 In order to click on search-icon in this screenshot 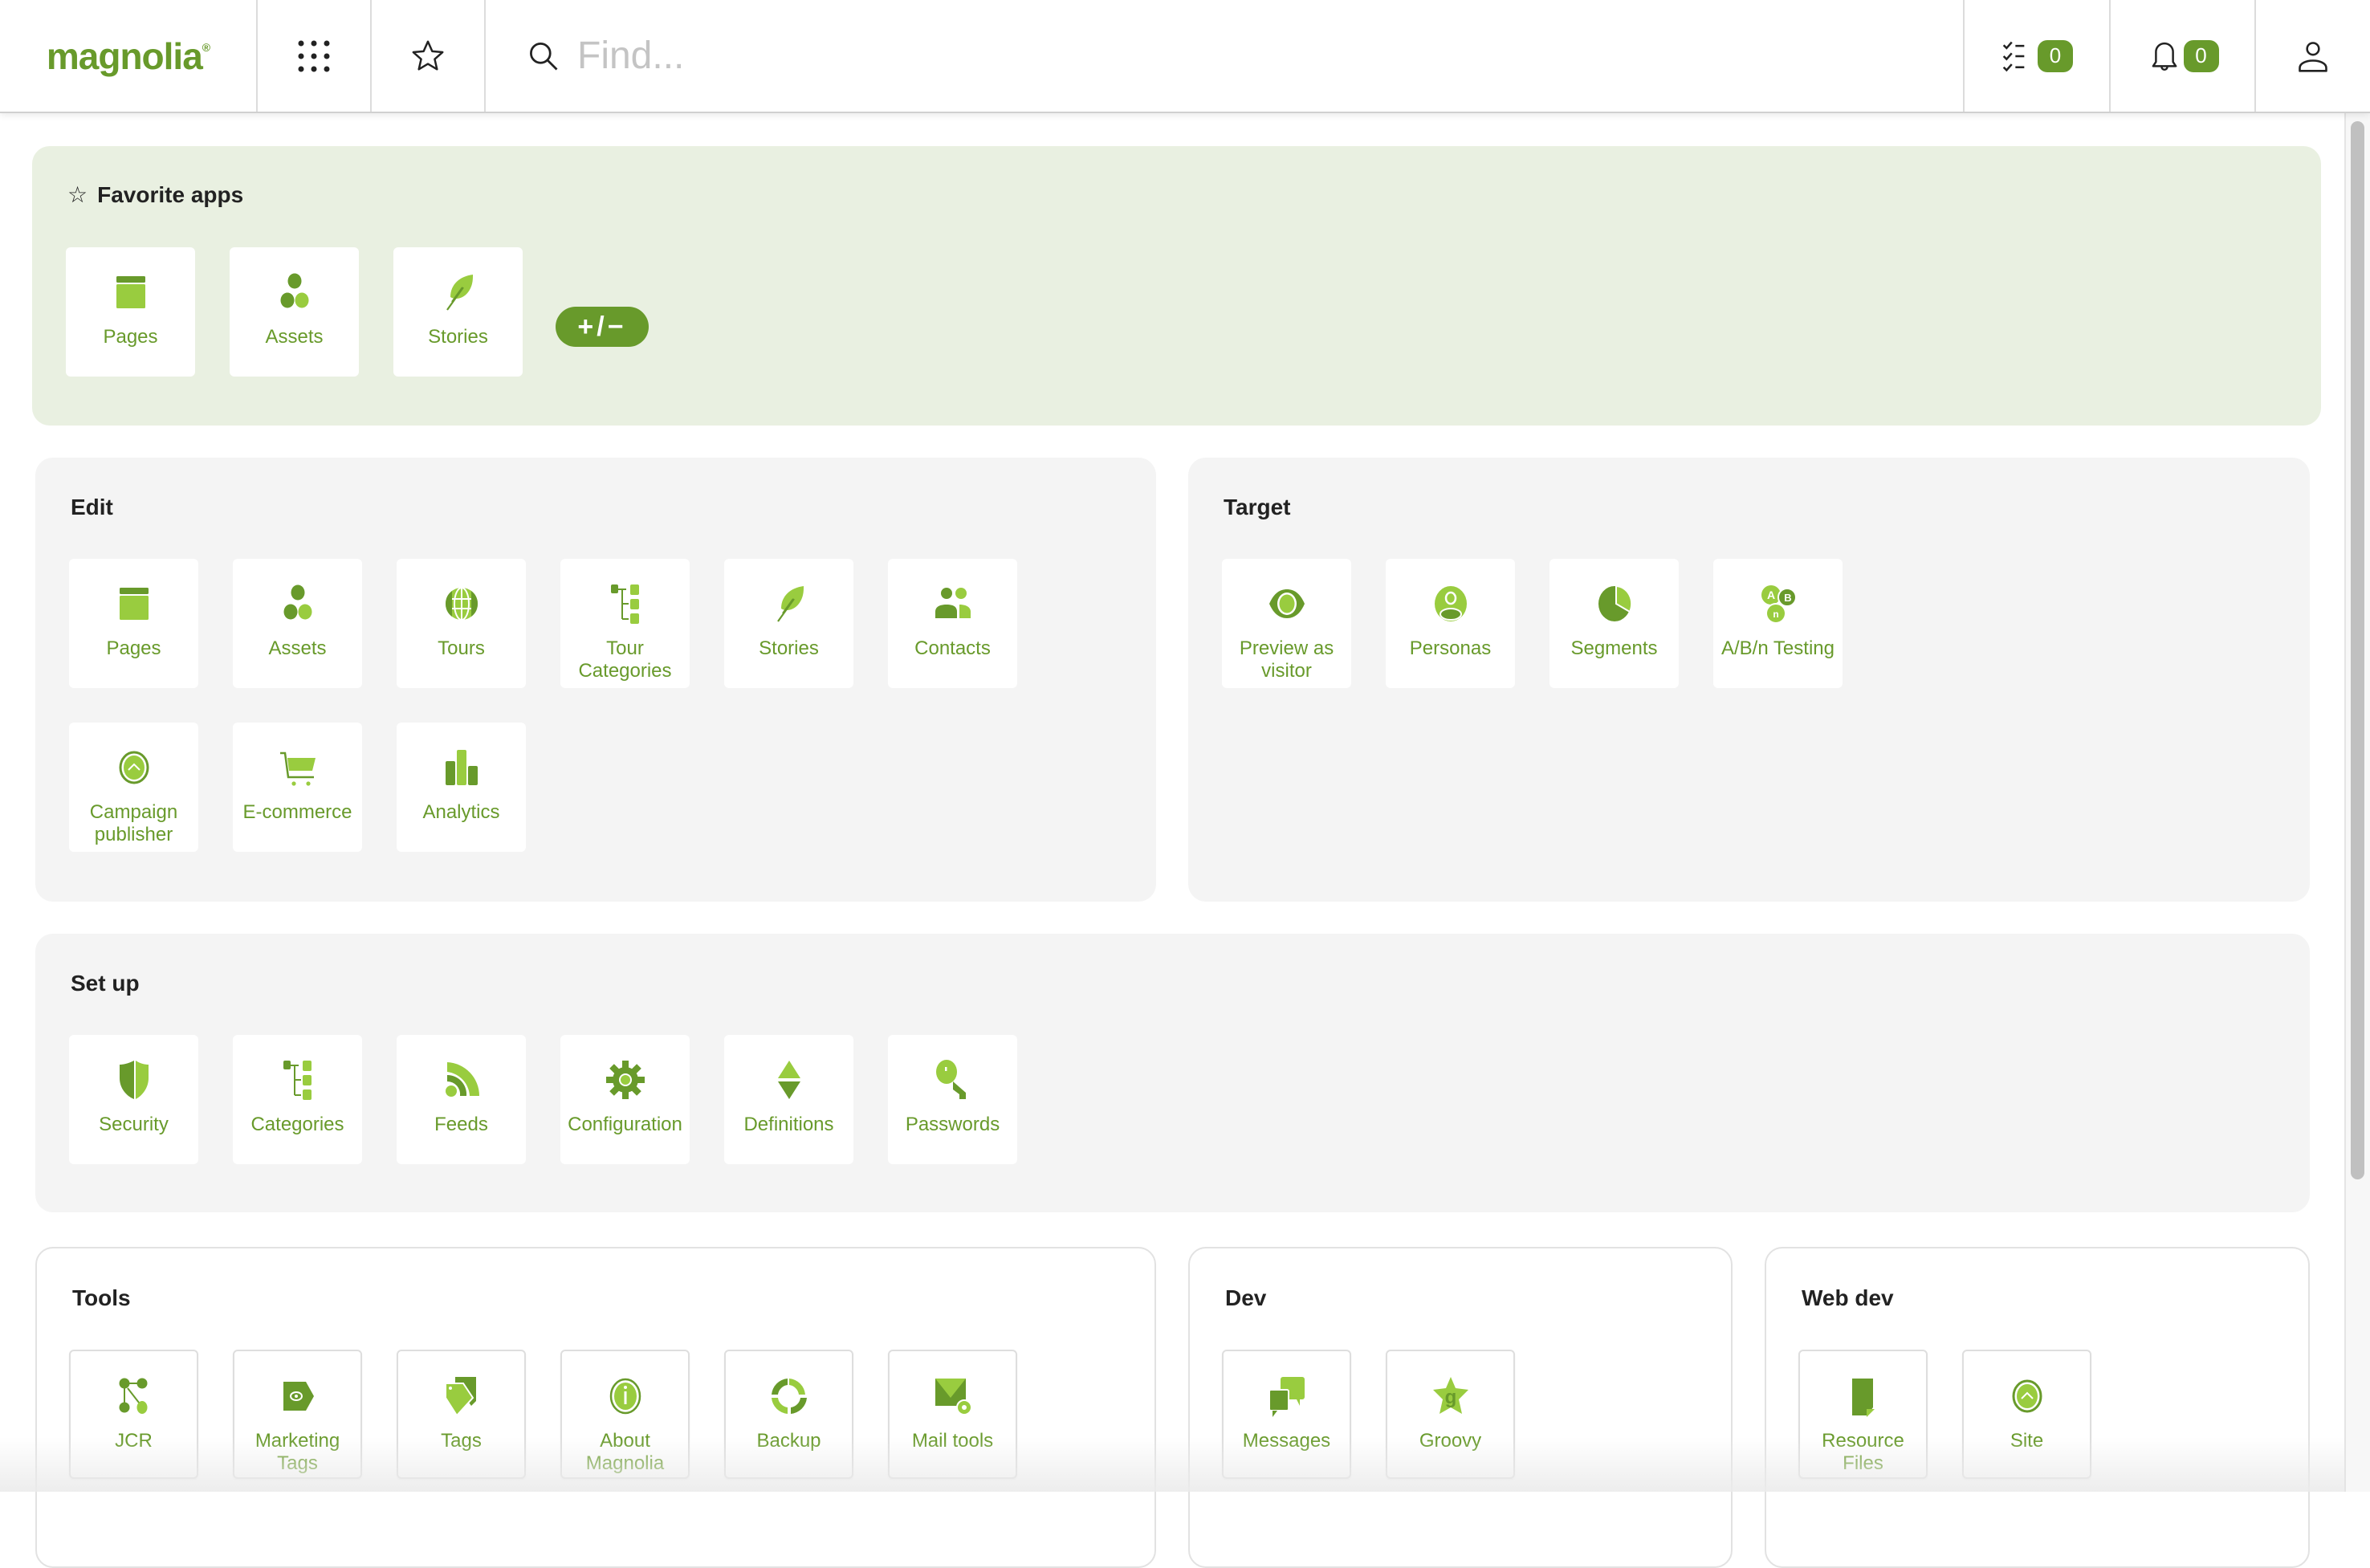, I will do `click(544, 56)`.